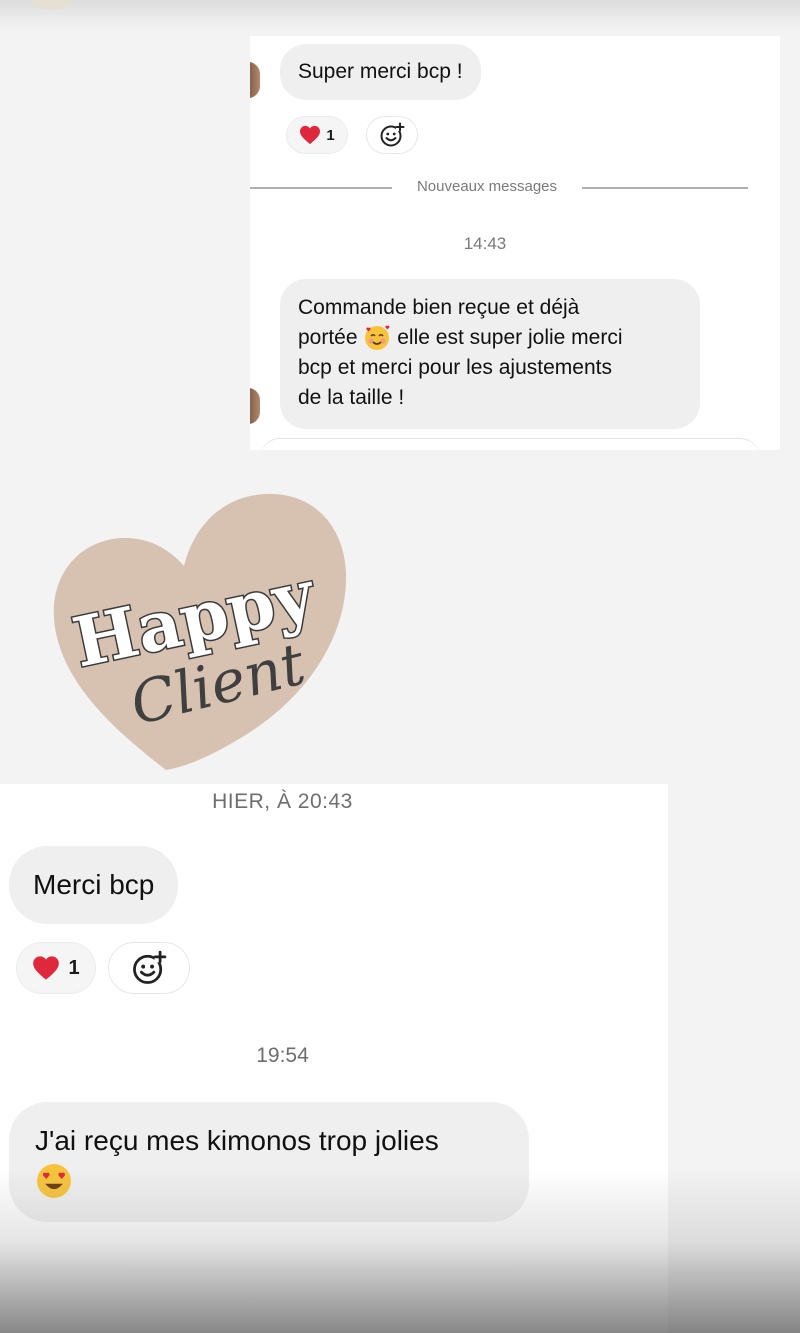 This screenshot has width=800, height=1333. What do you see at coordinates (282, 801) in the screenshot?
I see `timestamp: HIER, À 20:43` at bounding box center [282, 801].